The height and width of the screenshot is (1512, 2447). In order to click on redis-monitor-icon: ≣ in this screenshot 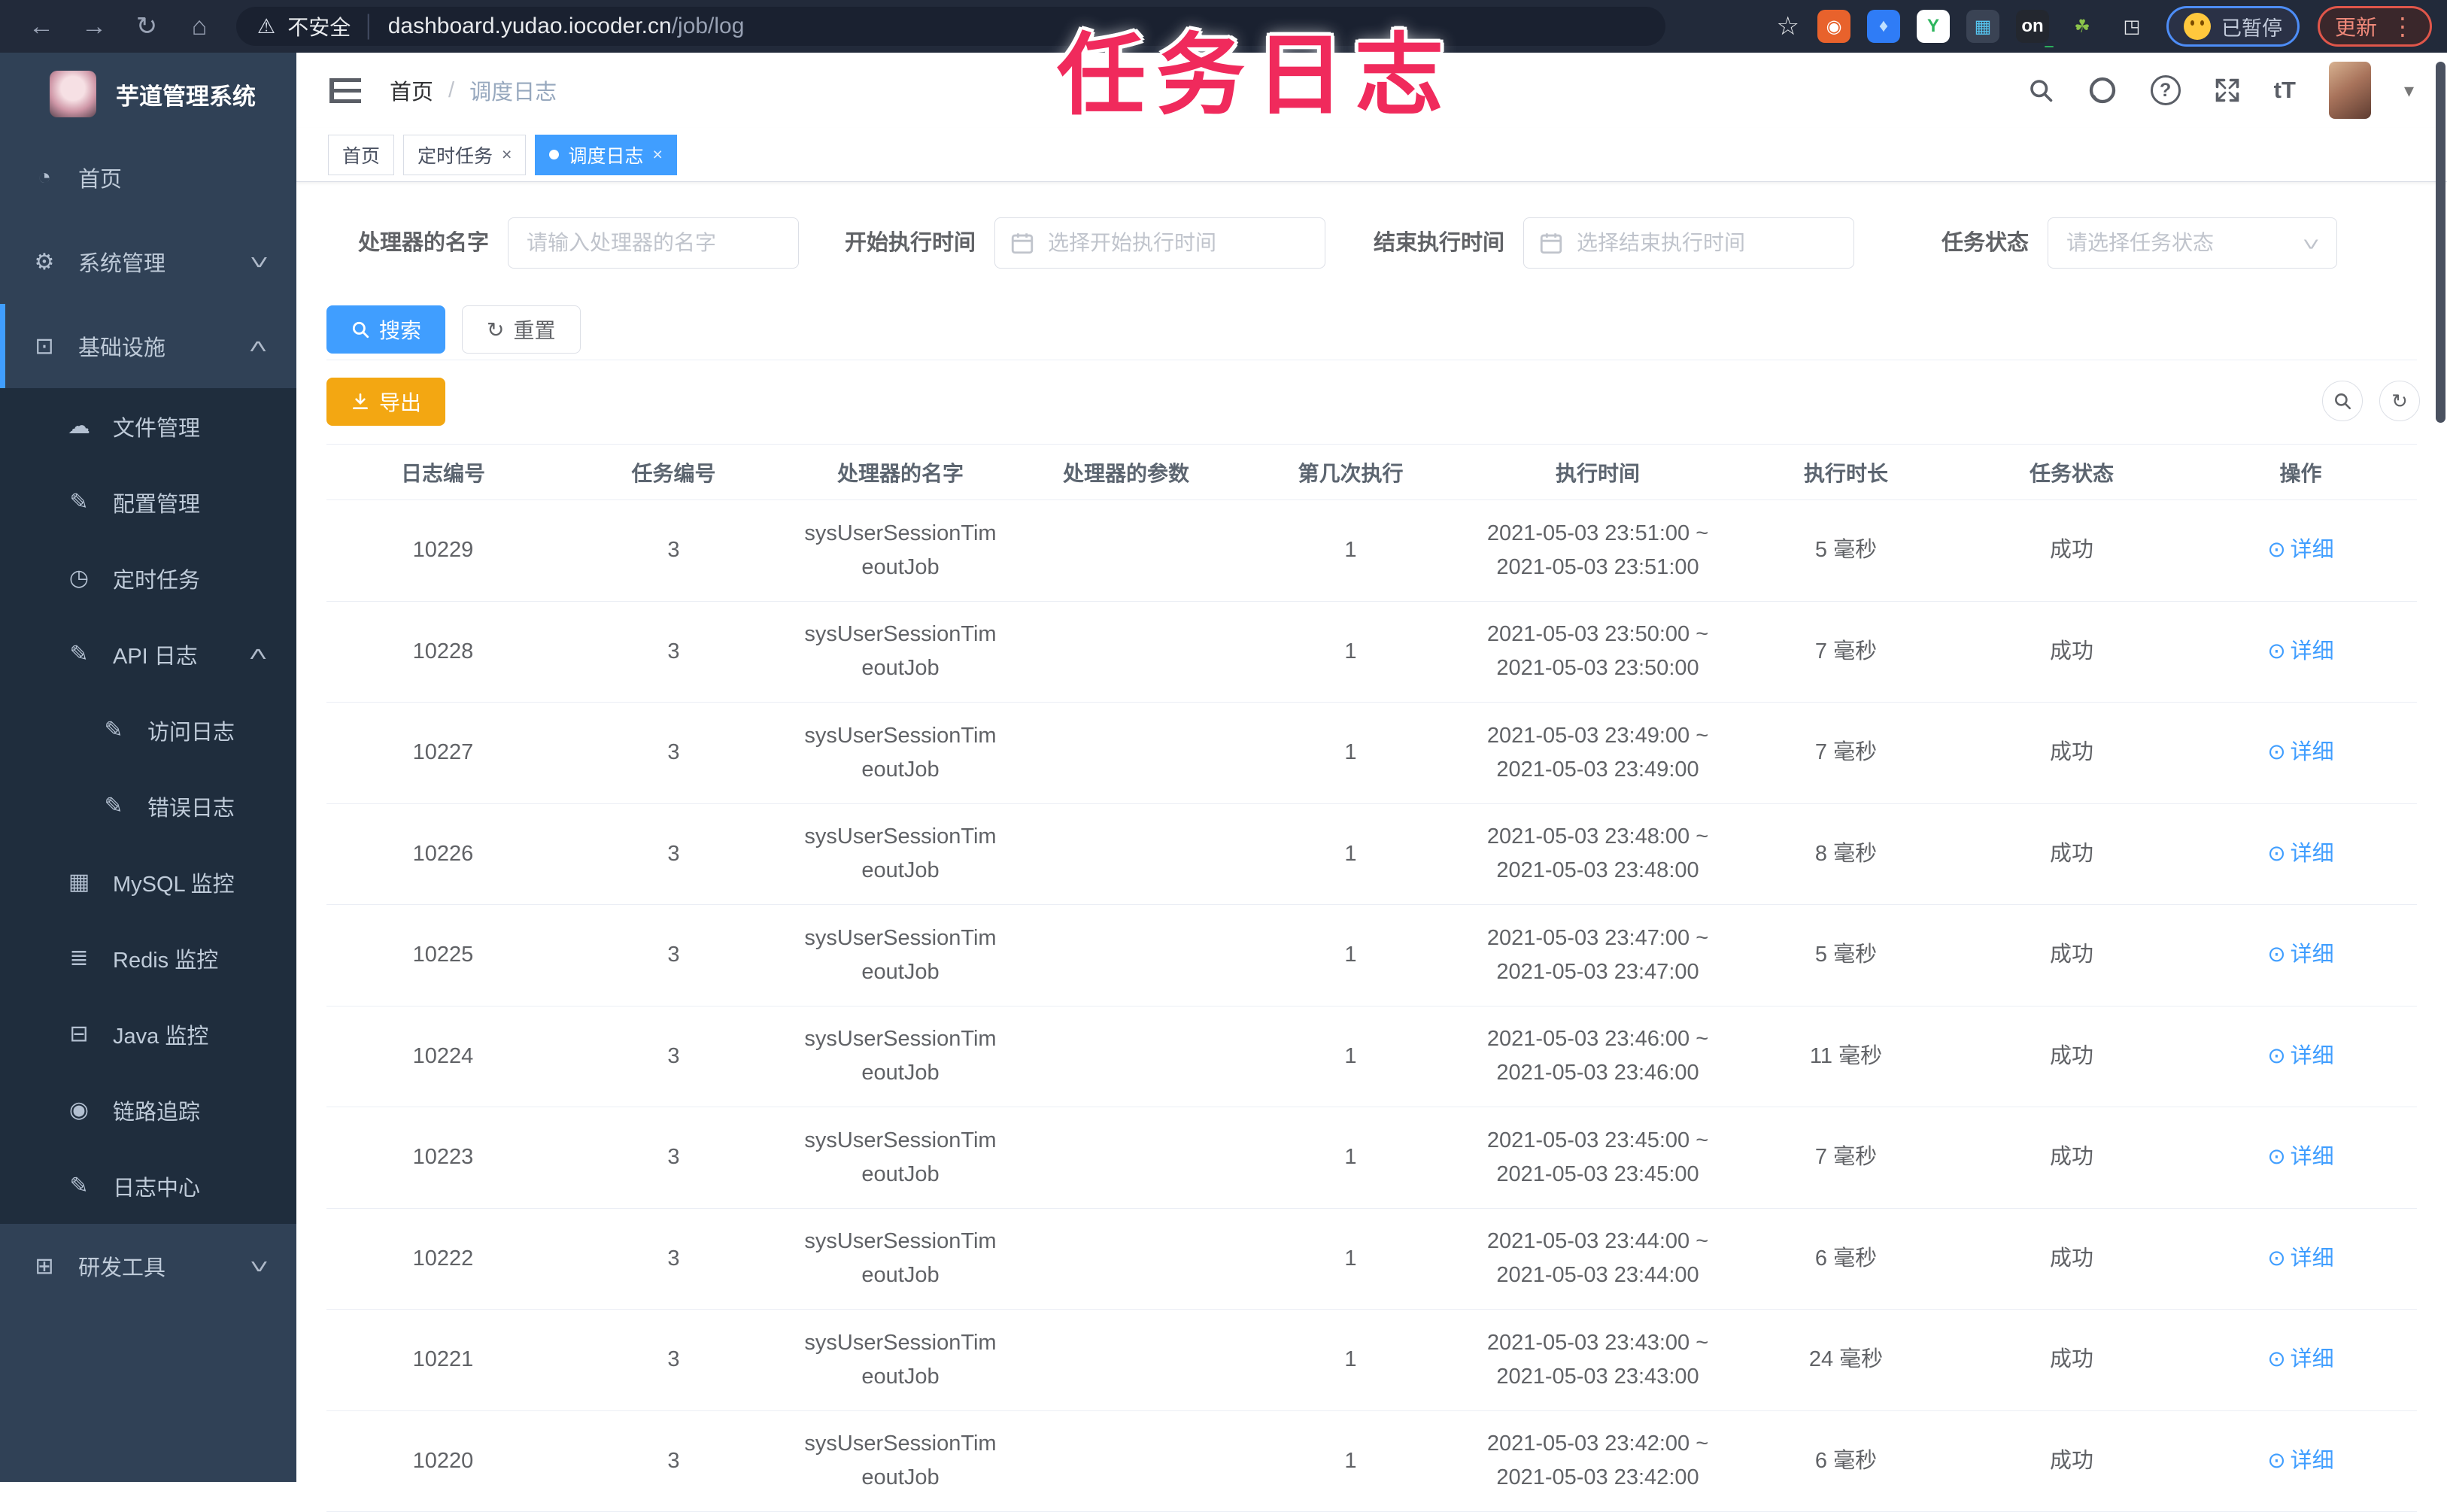, I will do `click(79, 958)`.